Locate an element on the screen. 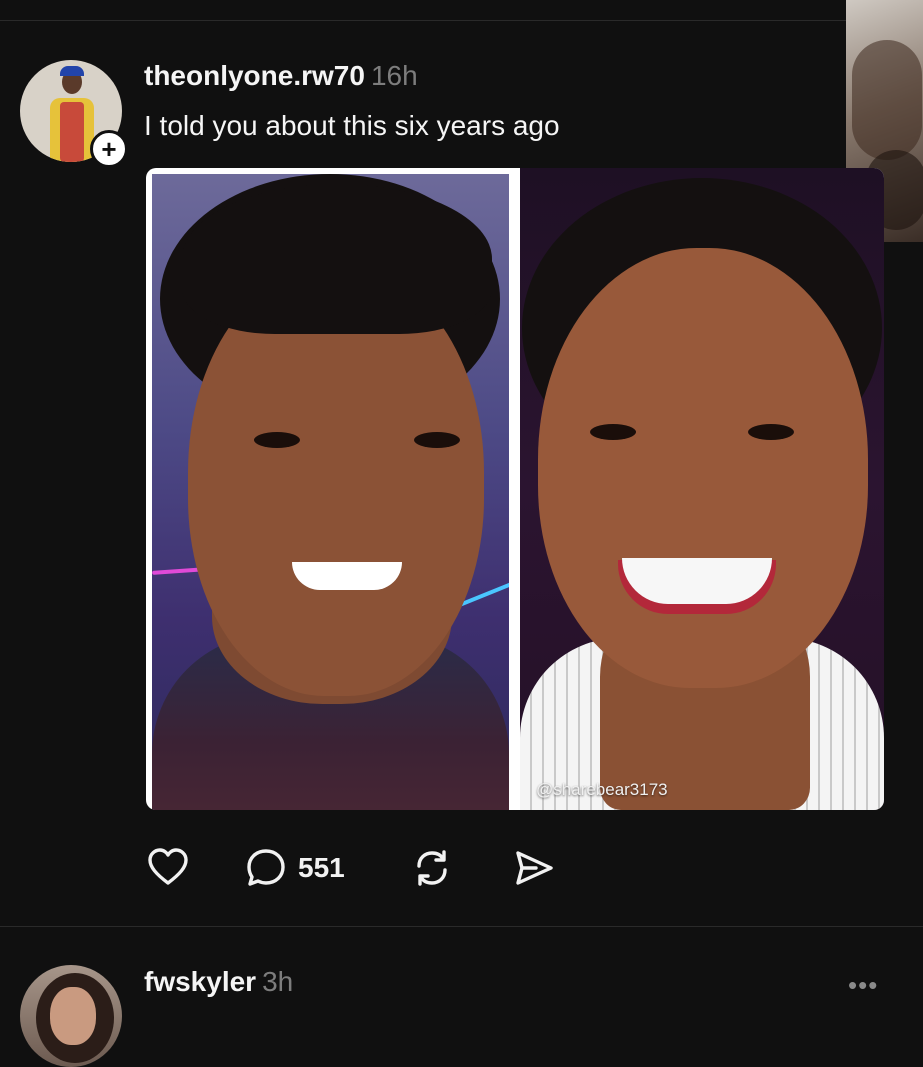  username: theonlyone.rw70 is located at coordinates (254, 75).